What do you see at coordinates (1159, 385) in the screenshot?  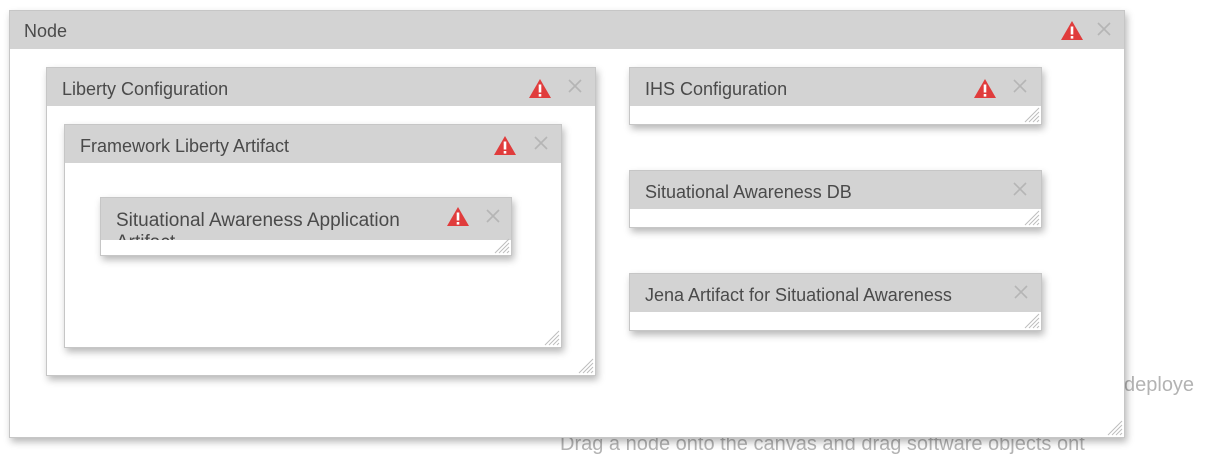 I see `hint-text-deploy: deploye` at bounding box center [1159, 385].